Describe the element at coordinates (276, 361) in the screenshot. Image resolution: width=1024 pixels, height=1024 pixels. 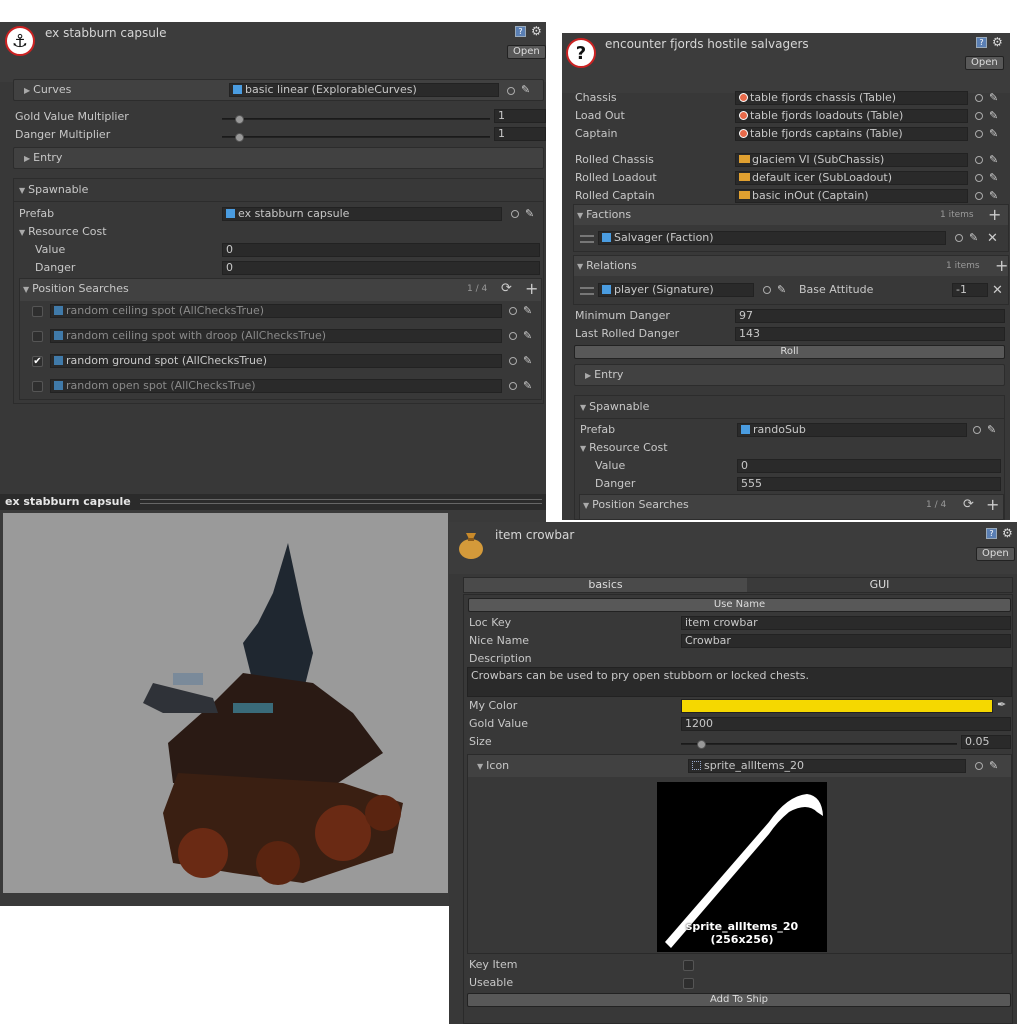
I see `position-search-field: random ground spot (AllChecksTrue)` at that location.